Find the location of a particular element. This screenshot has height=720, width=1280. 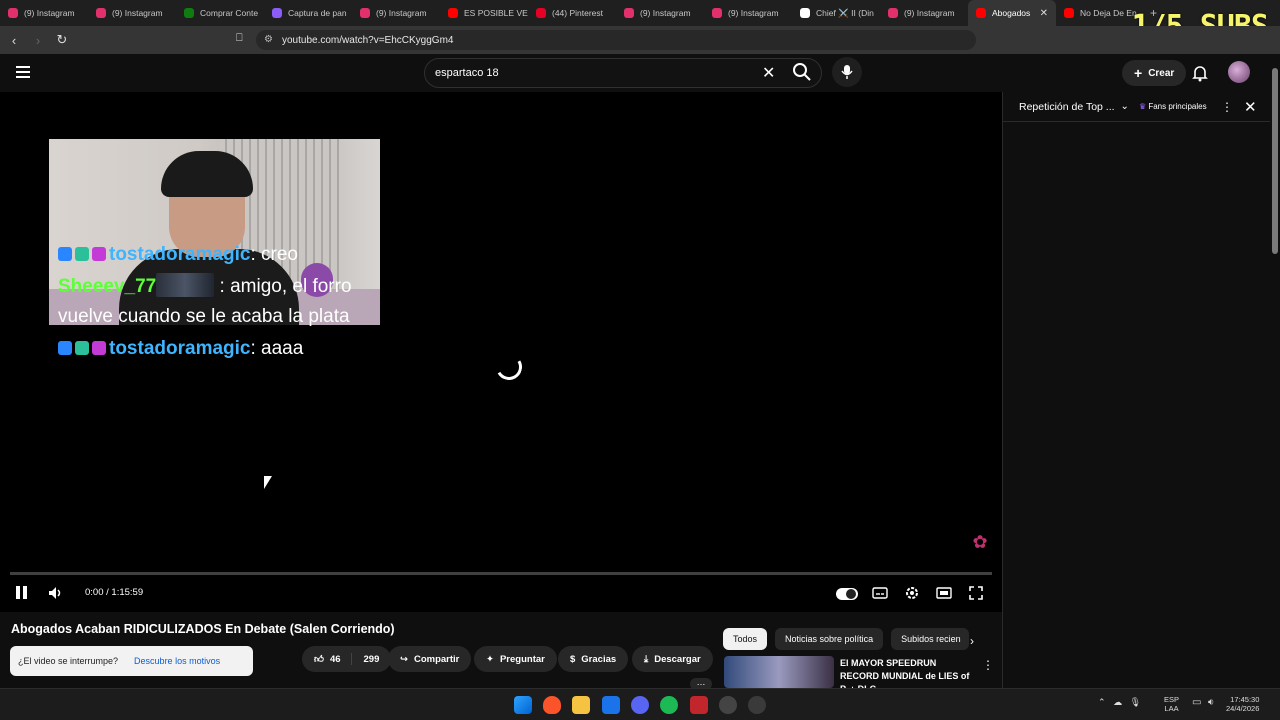

recommendation-thumbnail is located at coordinates (779, 672).